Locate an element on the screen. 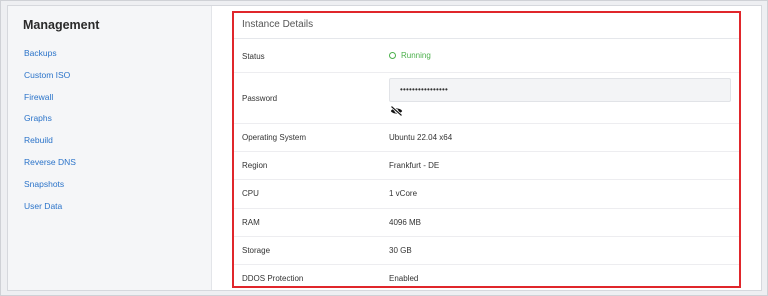 Image resolution: width=768 pixels, height=296 pixels. sidebar-item-snapshots: Snapshots is located at coordinates (50, 188).